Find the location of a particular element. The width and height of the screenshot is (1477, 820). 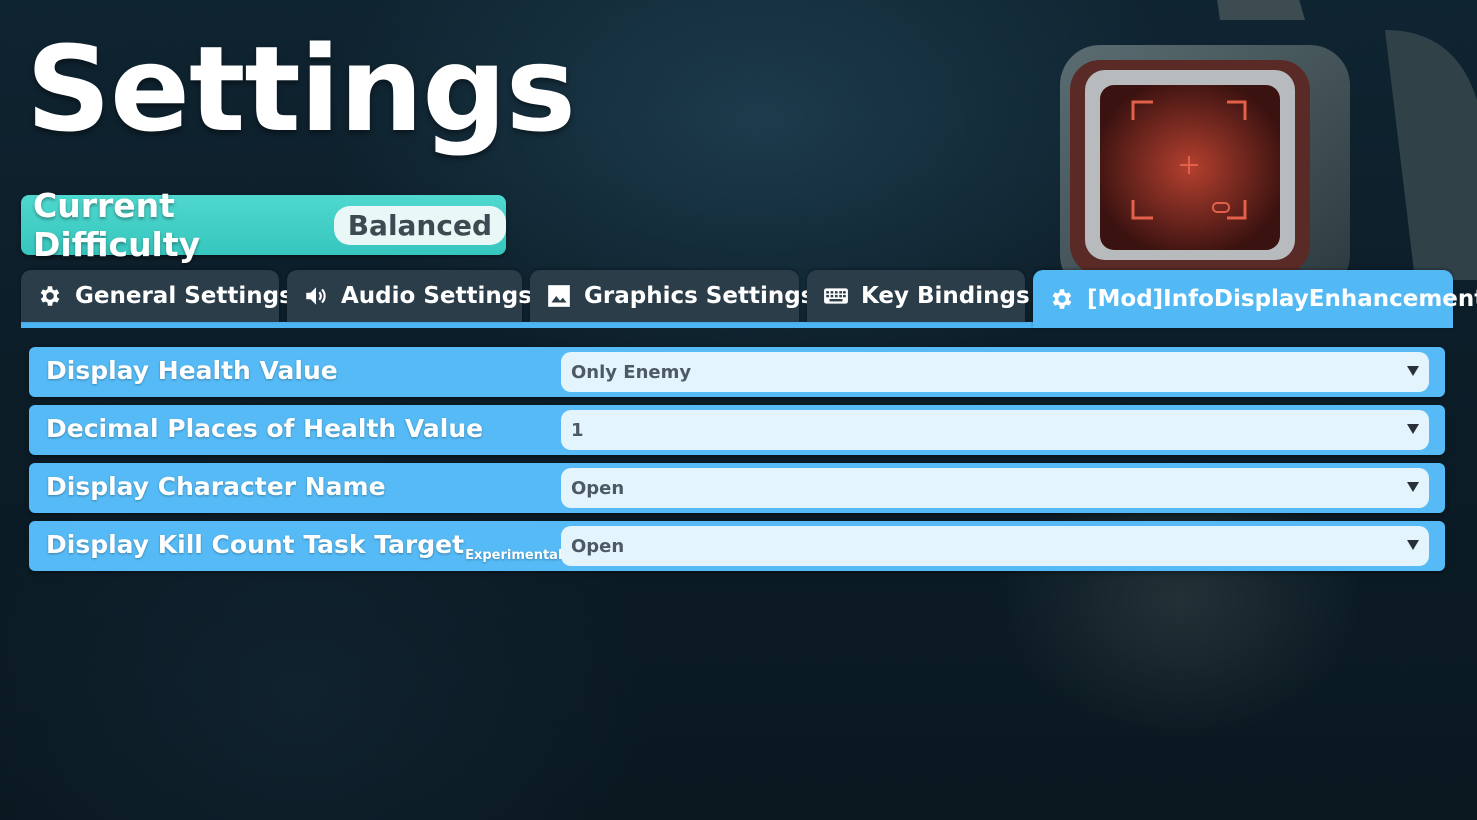

tab-graphics-settings: Graphics Settings is located at coordinates (672, 296).